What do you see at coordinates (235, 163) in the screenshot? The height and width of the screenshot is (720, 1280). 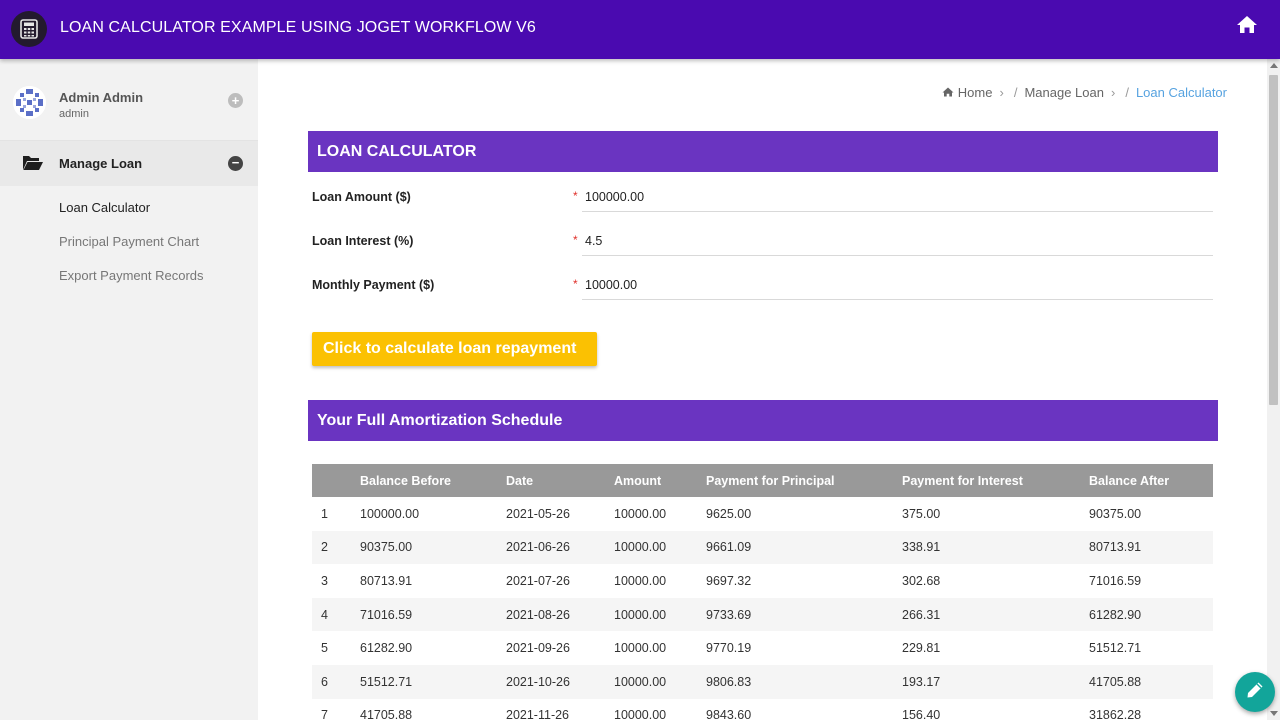 I see `collapse-button: −` at bounding box center [235, 163].